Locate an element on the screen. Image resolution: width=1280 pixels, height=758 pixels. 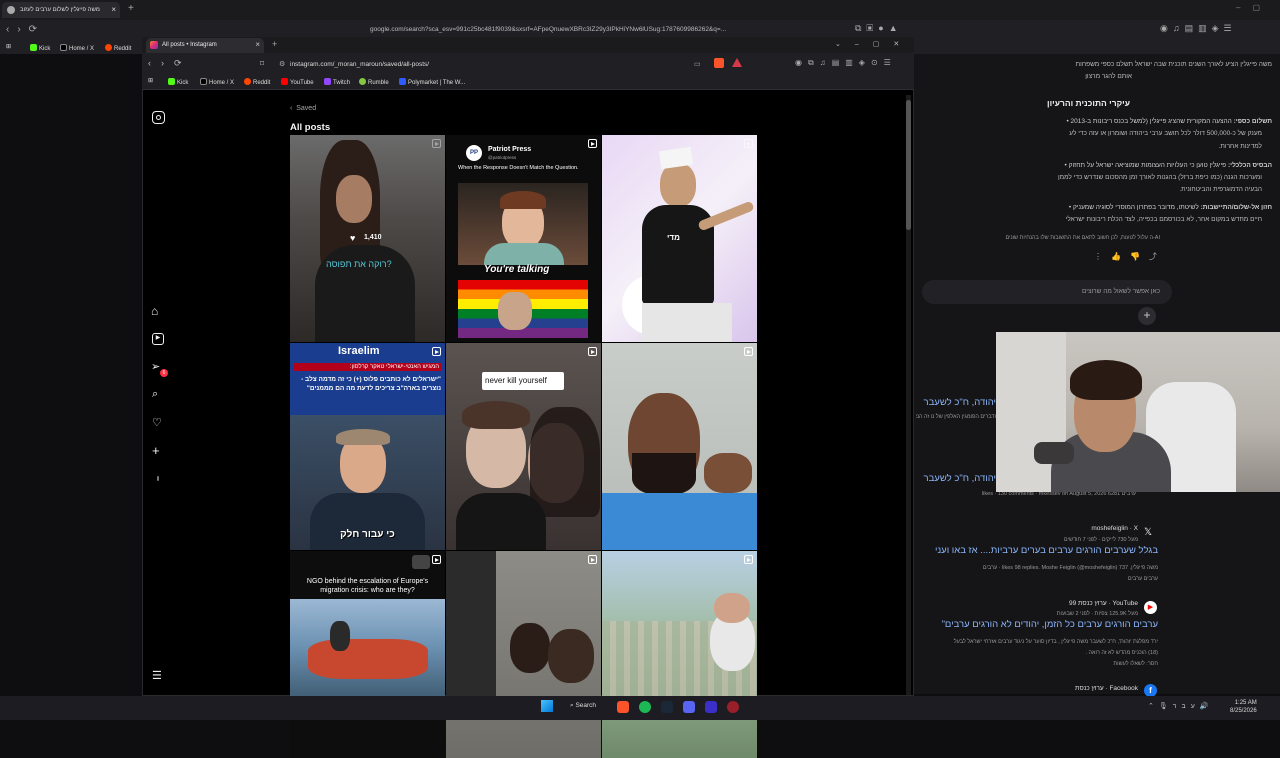
ig-bookmark-kick: Kick is located at coordinates (178, 82).